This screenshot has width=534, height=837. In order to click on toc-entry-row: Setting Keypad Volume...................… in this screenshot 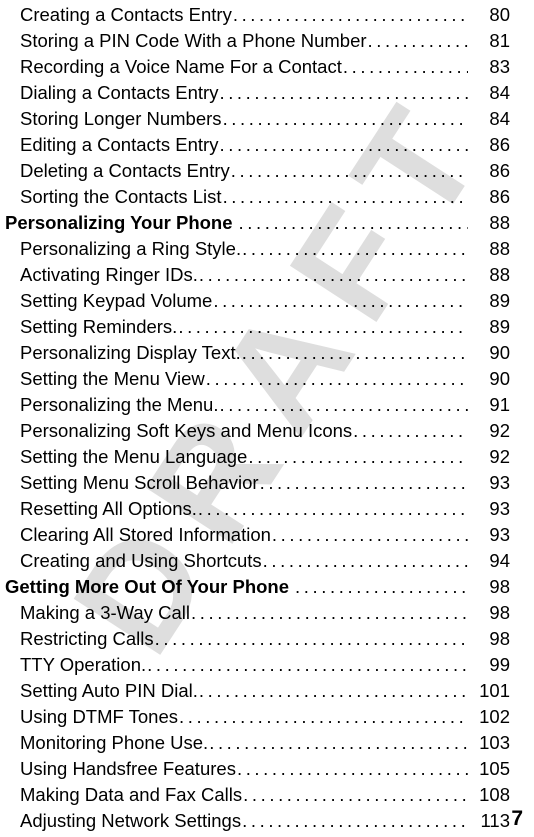, I will do `click(267, 301)`.